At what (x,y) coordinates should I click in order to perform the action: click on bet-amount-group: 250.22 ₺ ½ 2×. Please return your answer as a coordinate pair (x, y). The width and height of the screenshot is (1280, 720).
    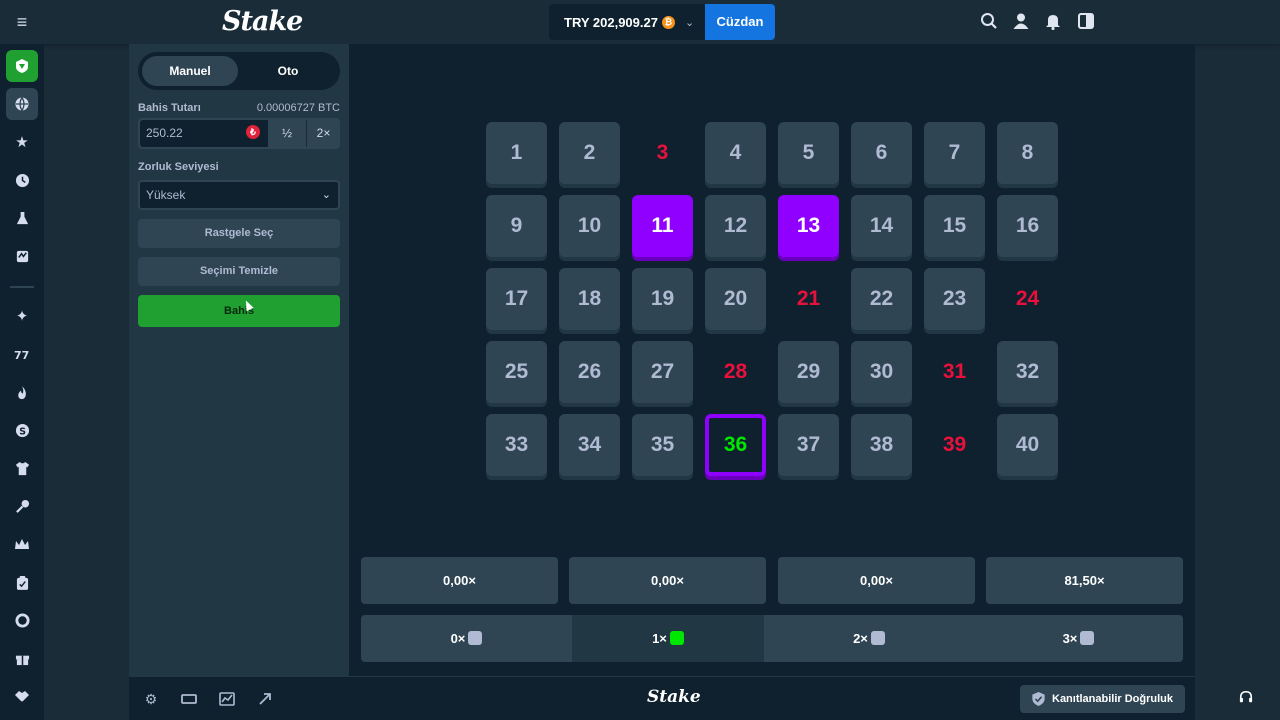
    Looking at the image, I should click on (239, 133).